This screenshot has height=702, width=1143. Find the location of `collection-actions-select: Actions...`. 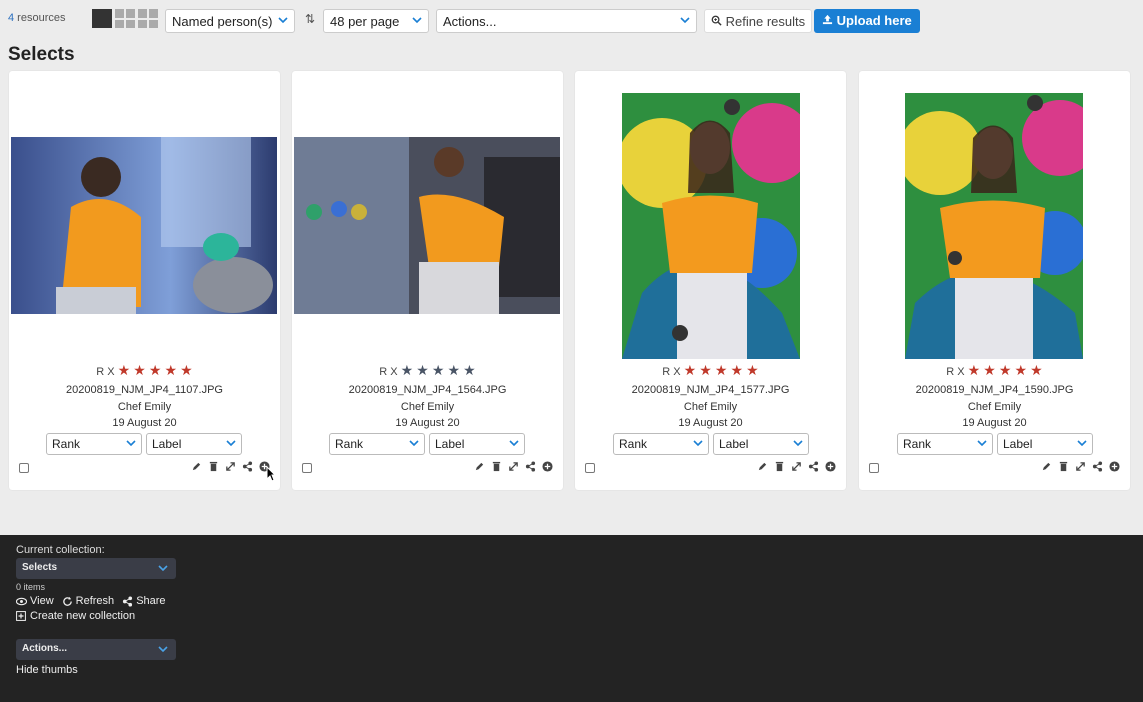

collection-actions-select: Actions... is located at coordinates (96, 649).